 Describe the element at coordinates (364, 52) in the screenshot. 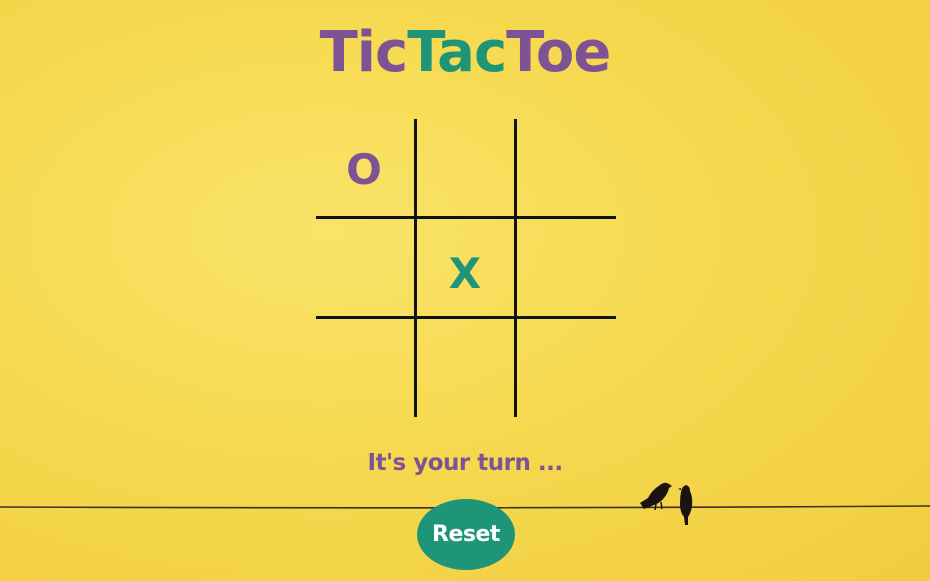

I see `title-tic: Tic` at that location.